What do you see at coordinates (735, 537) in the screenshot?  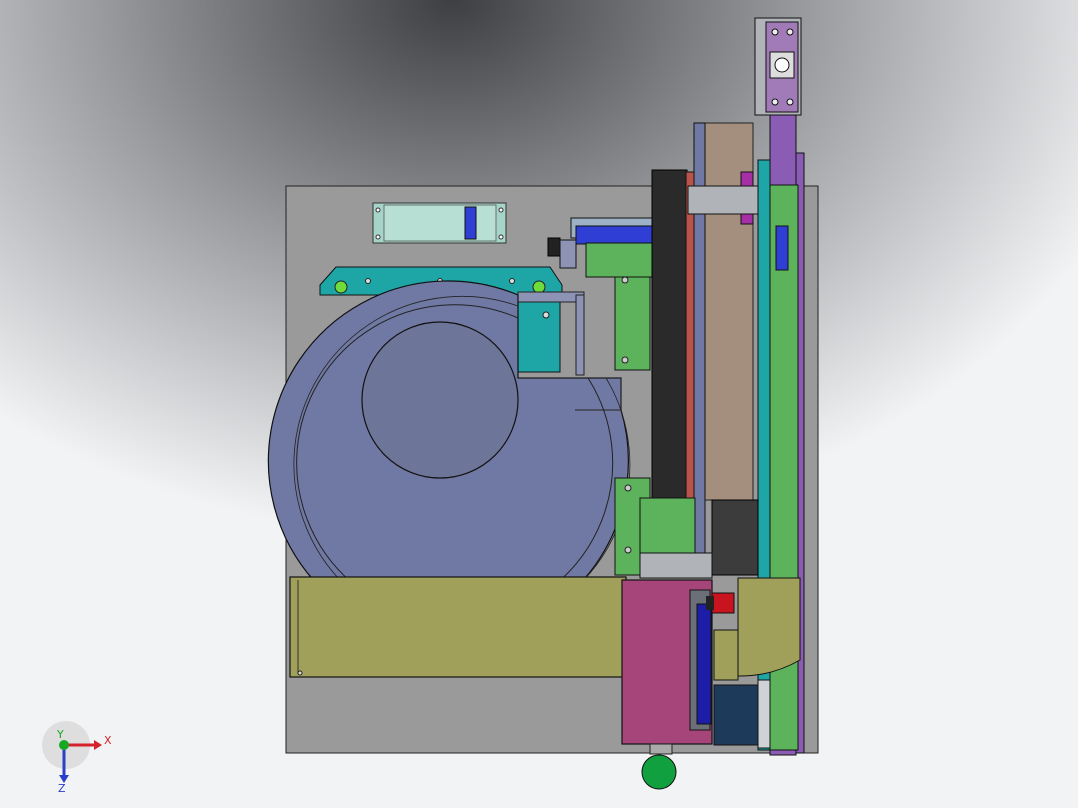 I see `motor-block` at bounding box center [735, 537].